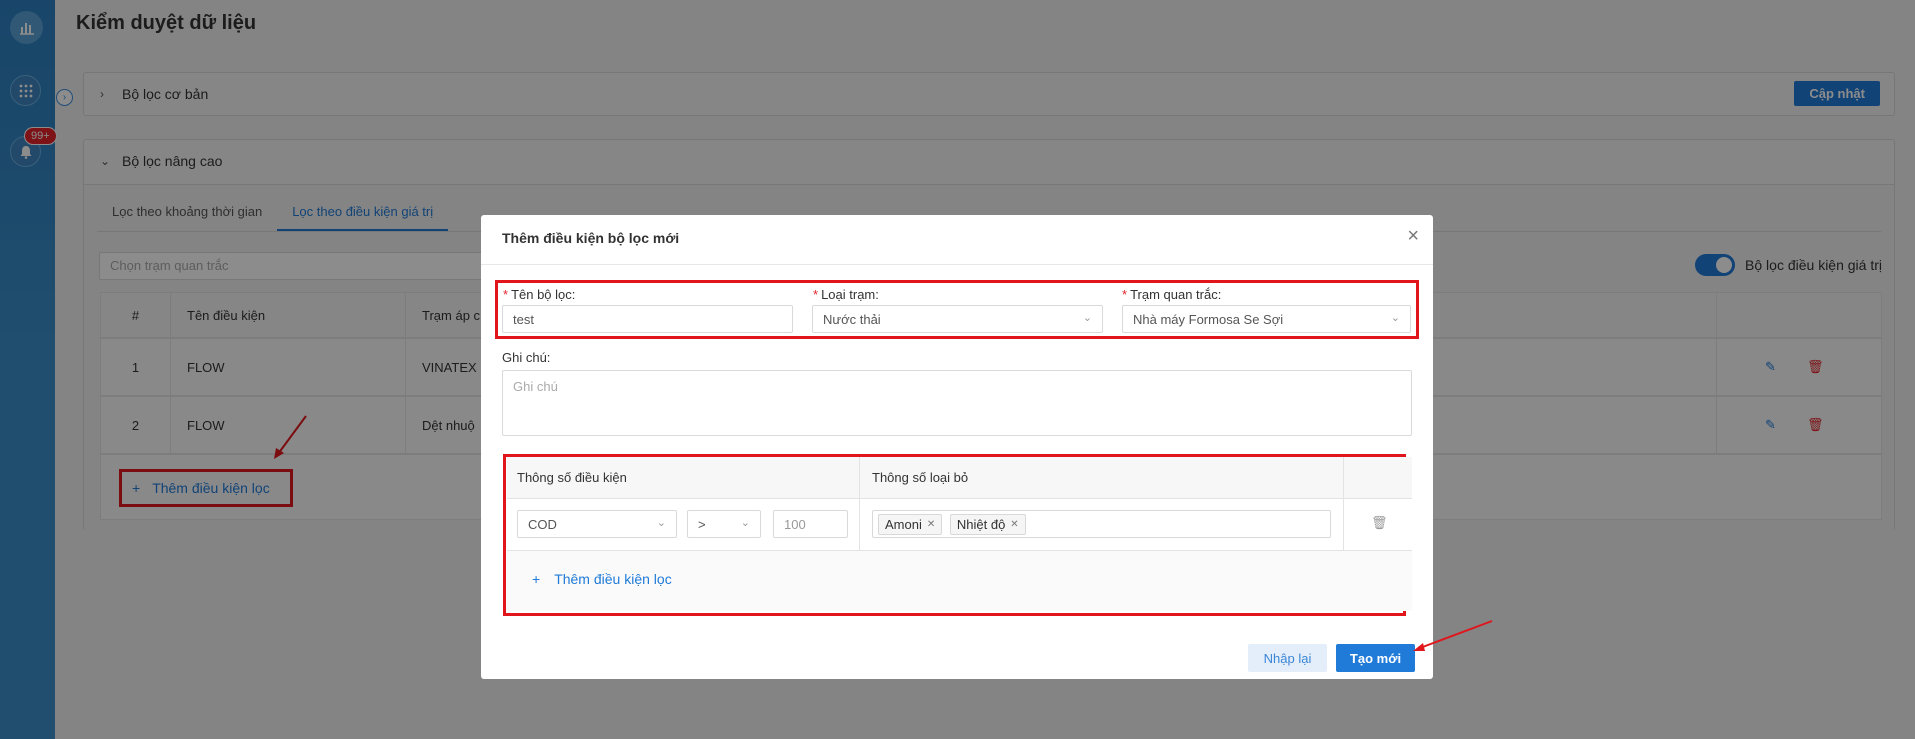  What do you see at coordinates (1379, 523) in the screenshot?
I see `trash-icon: 🗑` at bounding box center [1379, 523].